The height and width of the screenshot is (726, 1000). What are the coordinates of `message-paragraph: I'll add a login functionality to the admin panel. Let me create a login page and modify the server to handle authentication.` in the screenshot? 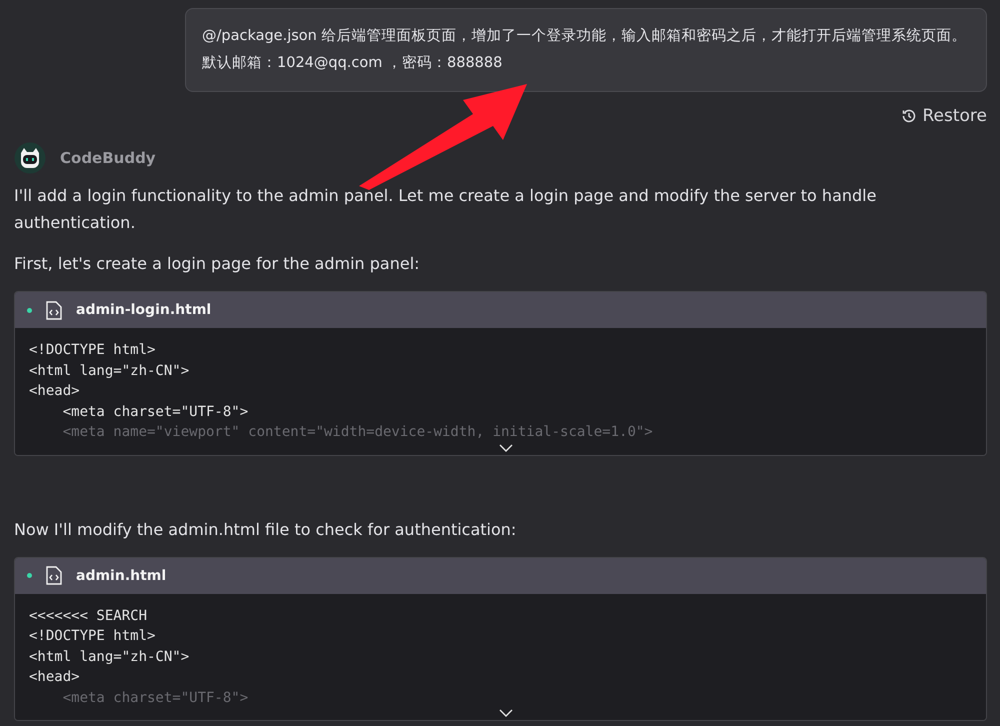 It's located at (446, 209).